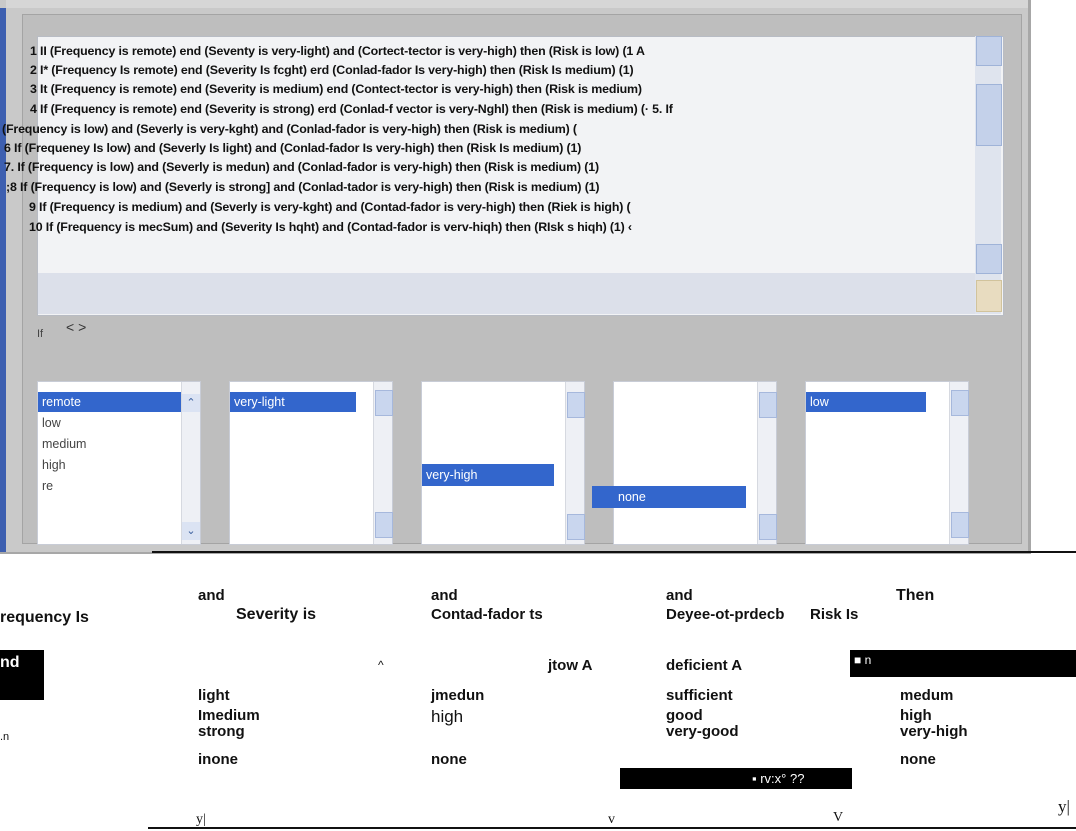  Describe the element at coordinates (916, 715) in the screenshot. I see `risk-option: high` at that location.